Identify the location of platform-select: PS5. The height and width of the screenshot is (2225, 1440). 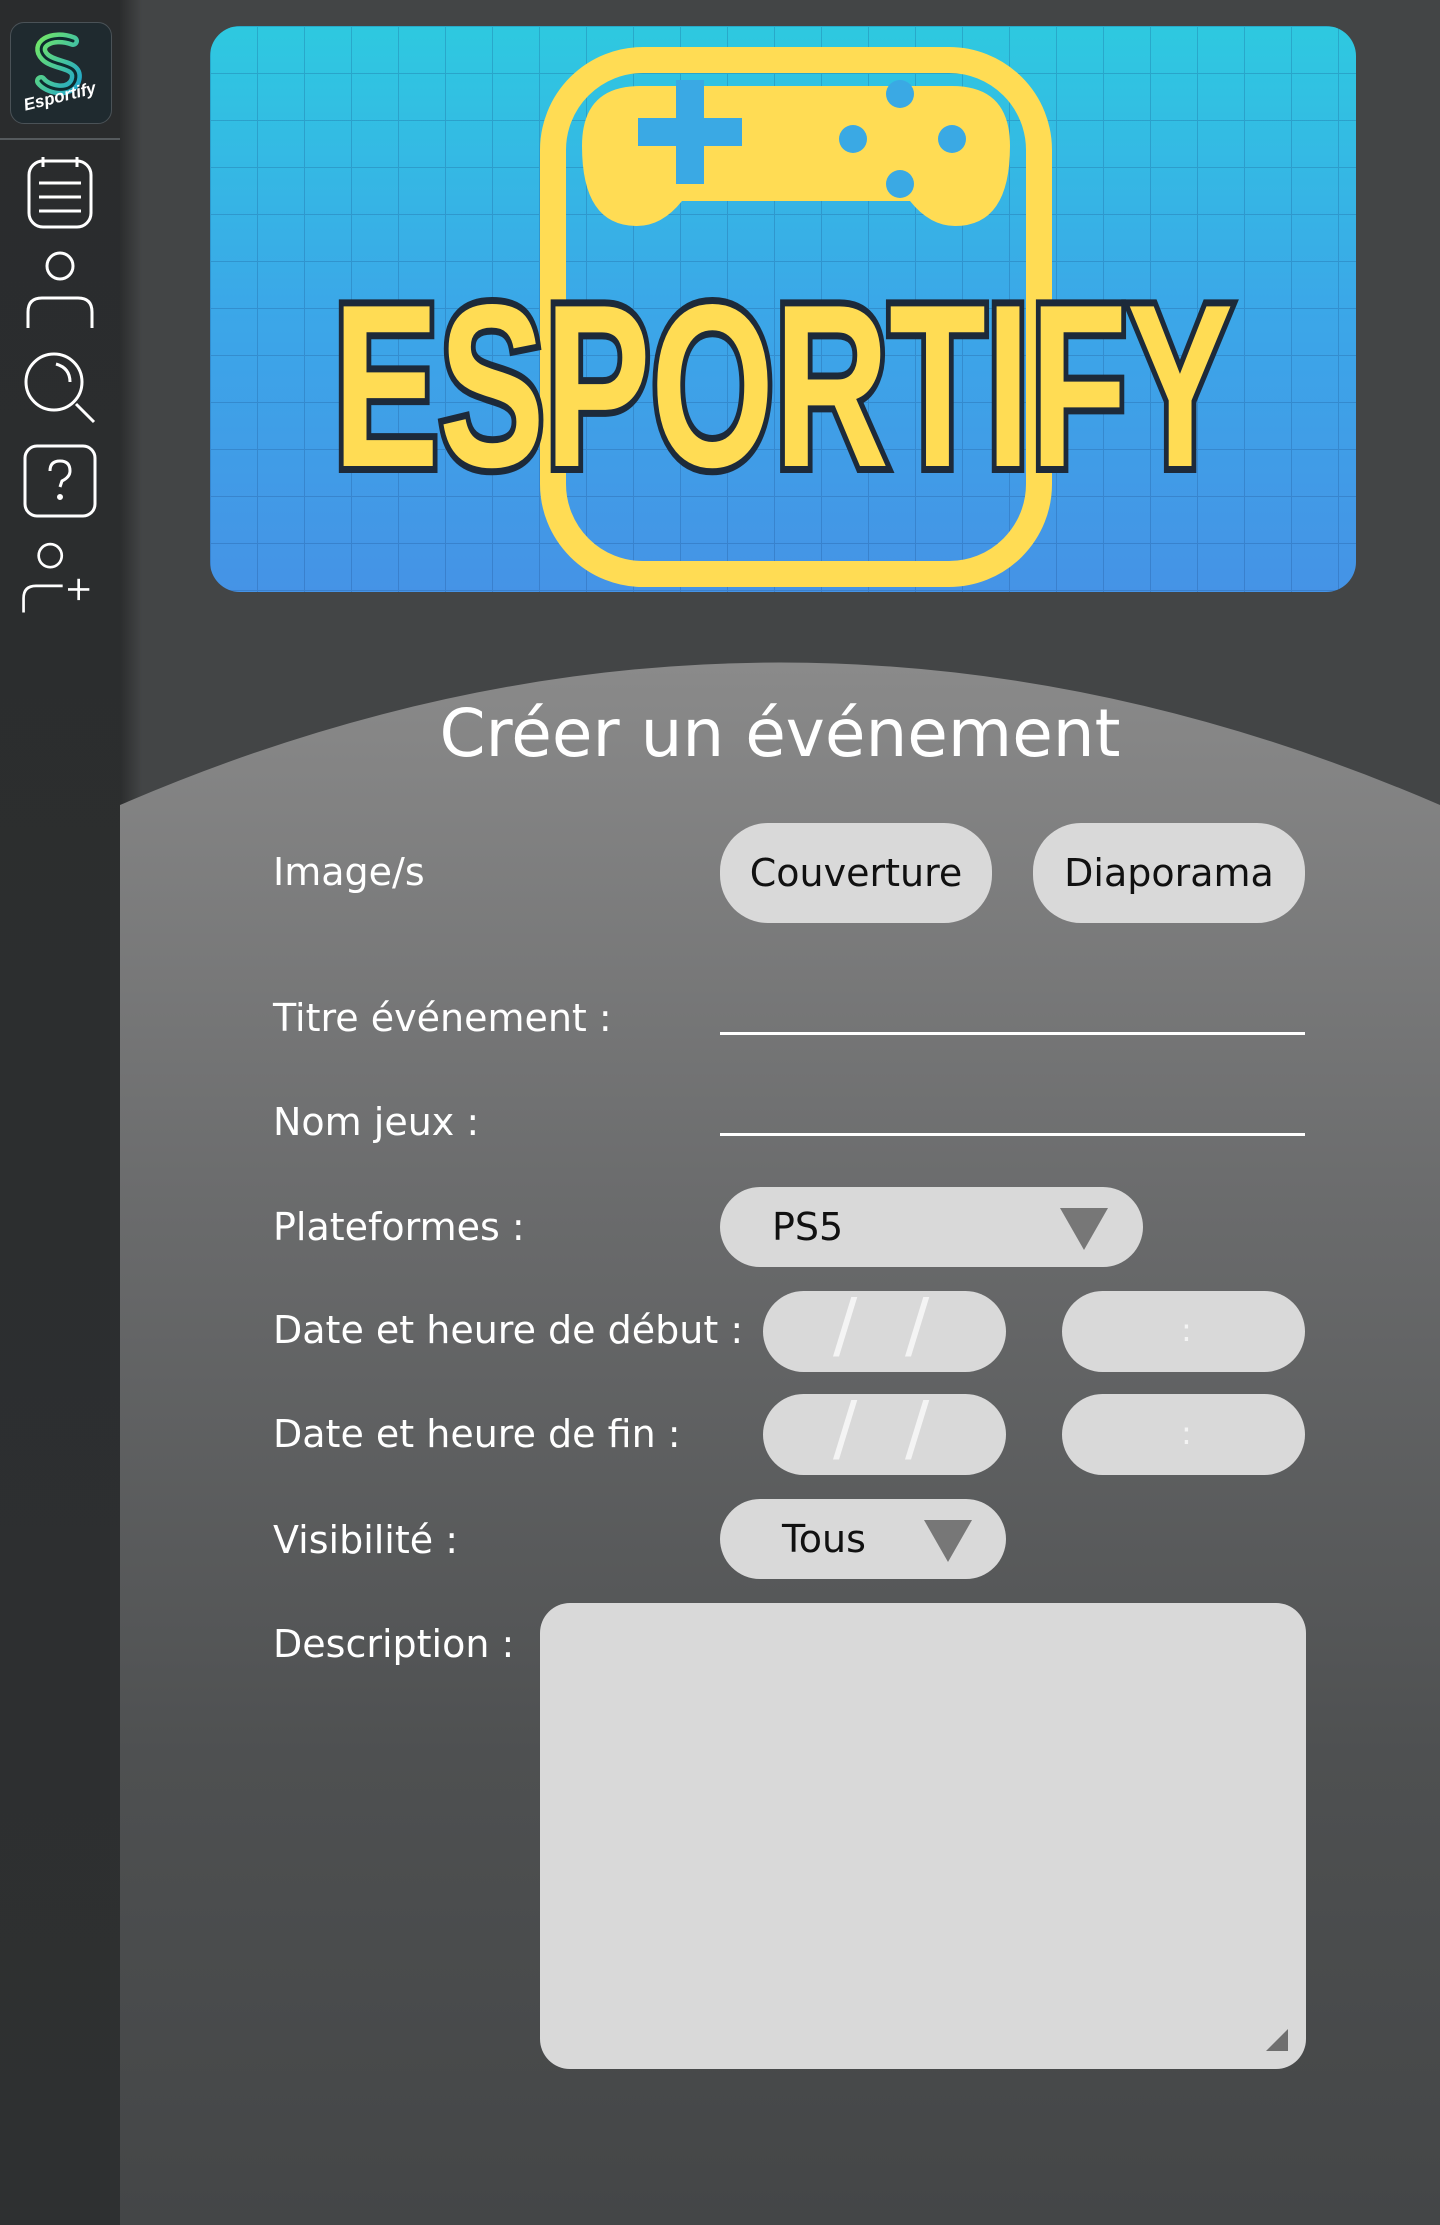
(931, 1227).